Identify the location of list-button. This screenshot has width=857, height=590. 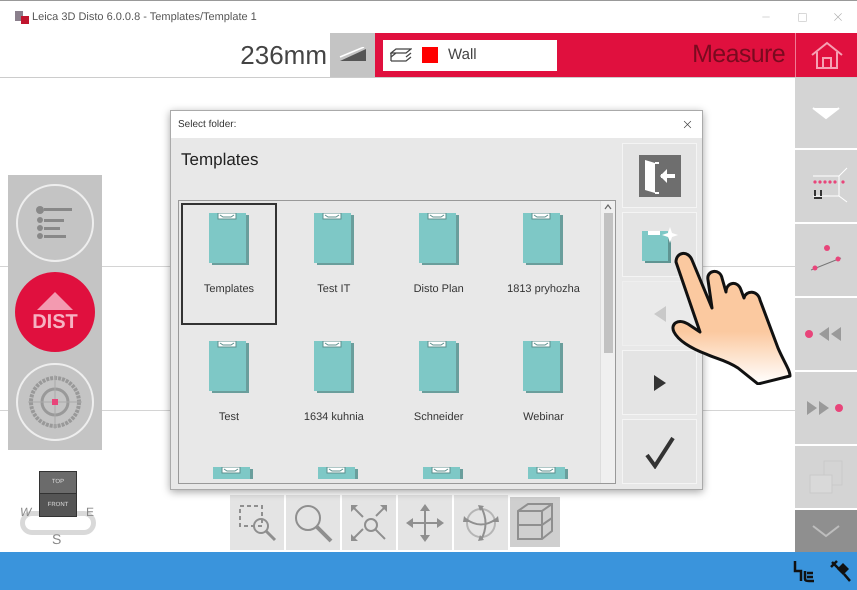
(55, 223).